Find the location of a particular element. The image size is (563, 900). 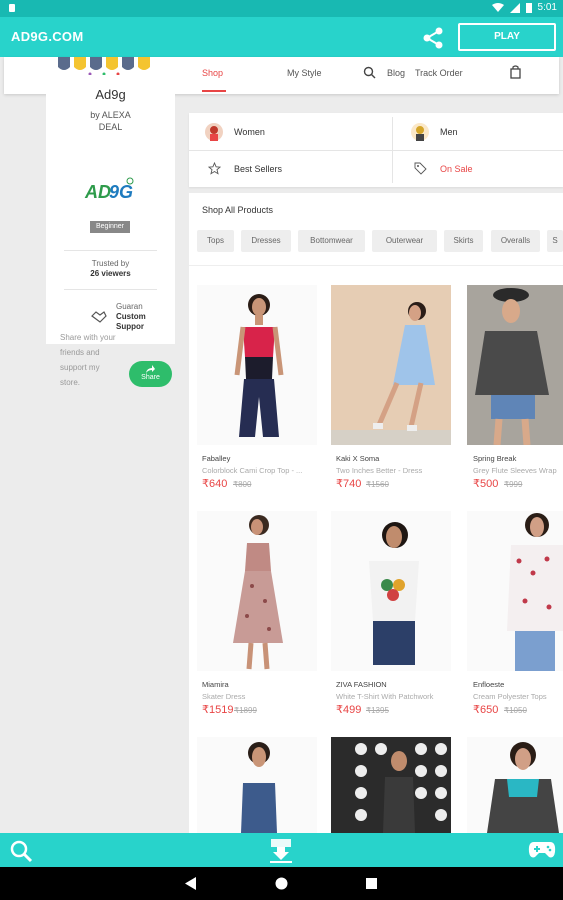

download-icon is located at coordinates (281, 850).